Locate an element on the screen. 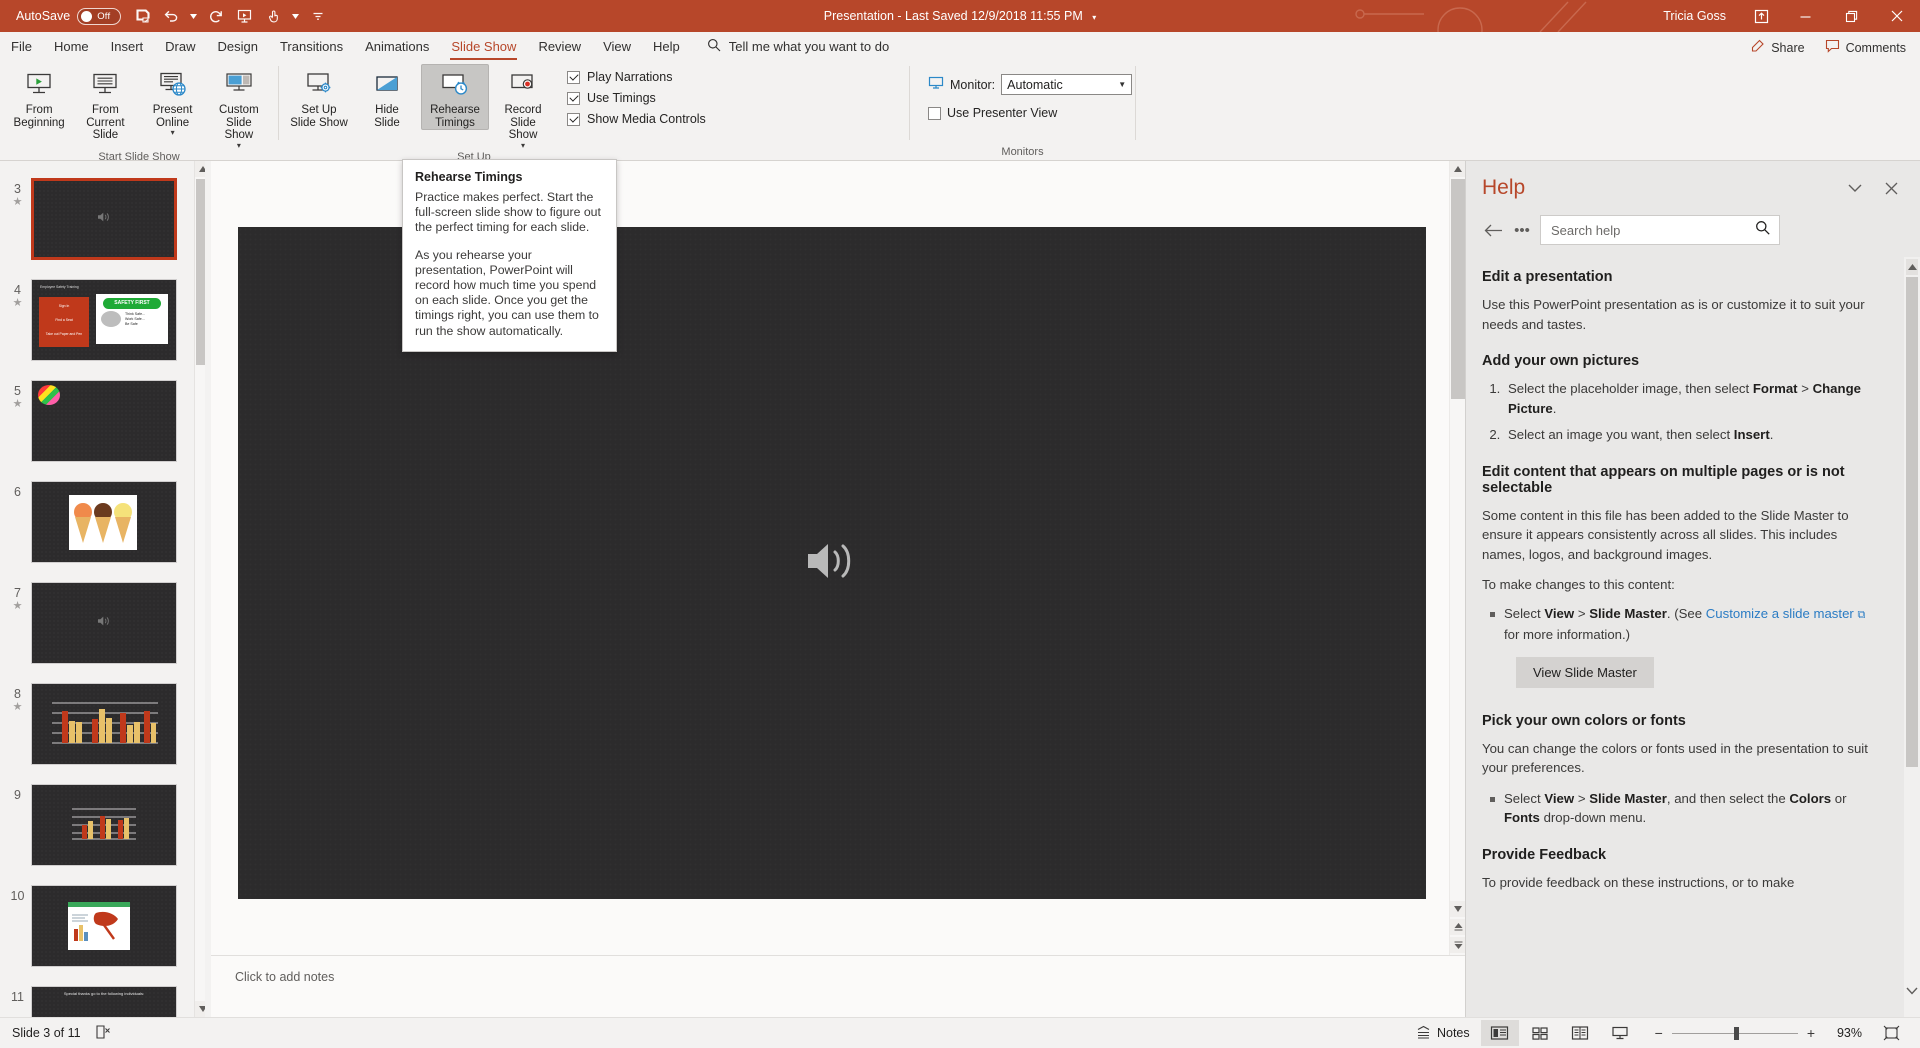 This screenshot has height=1048, width=1920. audio-speaker-icon is located at coordinates (832, 563).